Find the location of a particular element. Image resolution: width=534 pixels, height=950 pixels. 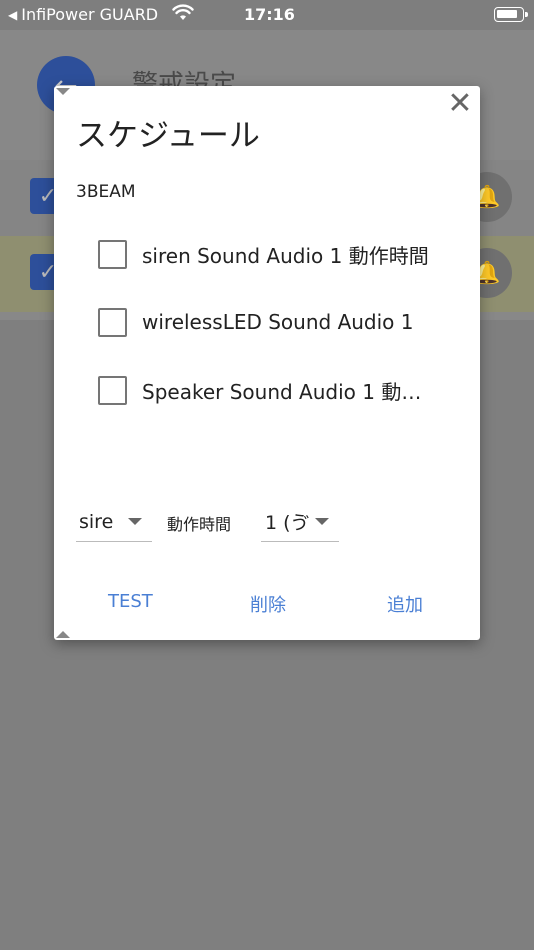

option-label: wirelessLED Sound Audio 1 is located at coordinates (278, 322).